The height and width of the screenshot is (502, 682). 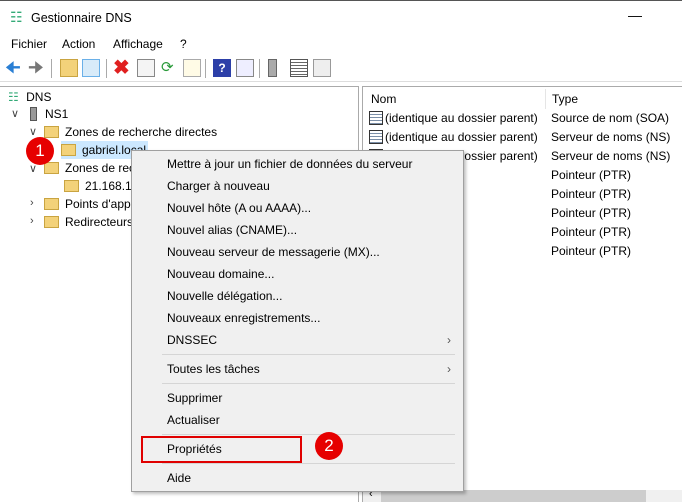 What do you see at coordinates (299, 68) in the screenshot?
I see `list-icon` at bounding box center [299, 68].